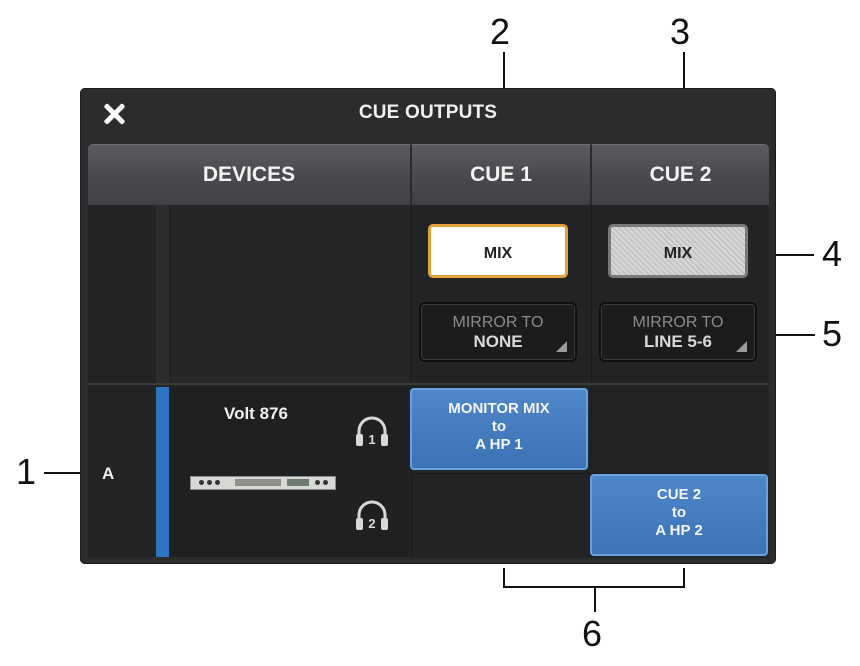  Describe the element at coordinates (371, 439) in the screenshot. I see `headphone-1-label: 1` at that location.